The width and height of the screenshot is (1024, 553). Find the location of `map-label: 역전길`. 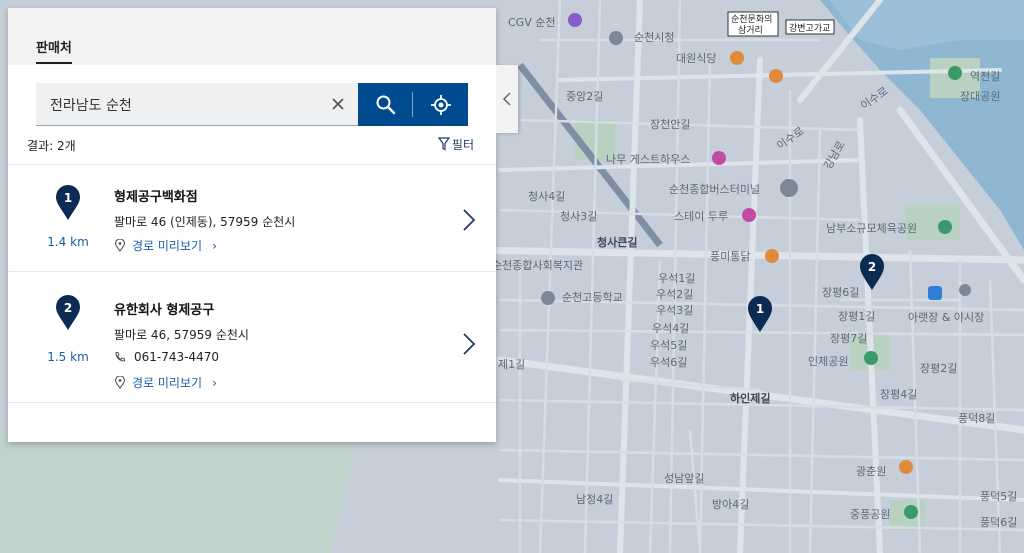

map-label: 역전길 is located at coordinates (985, 76).